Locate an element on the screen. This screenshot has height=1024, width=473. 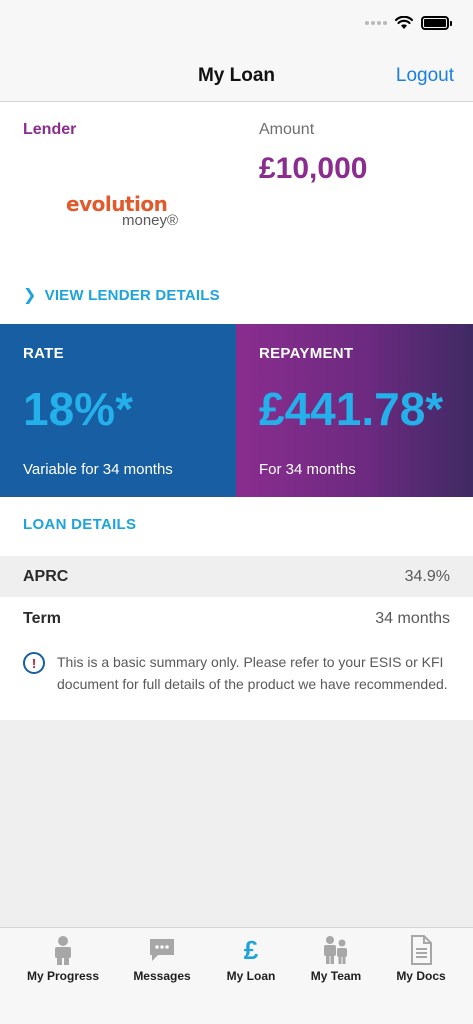
repayment-title: REPAYMENT is located at coordinates (306, 353).